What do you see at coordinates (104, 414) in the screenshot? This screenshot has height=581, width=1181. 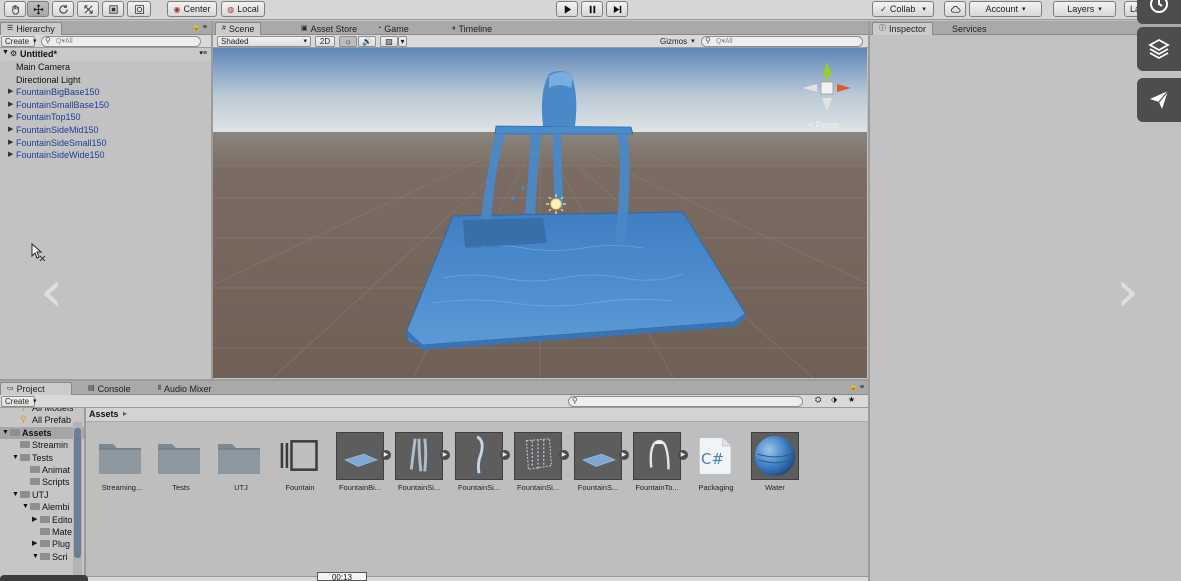 I see `breadcrumb: Assets` at bounding box center [104, 414].